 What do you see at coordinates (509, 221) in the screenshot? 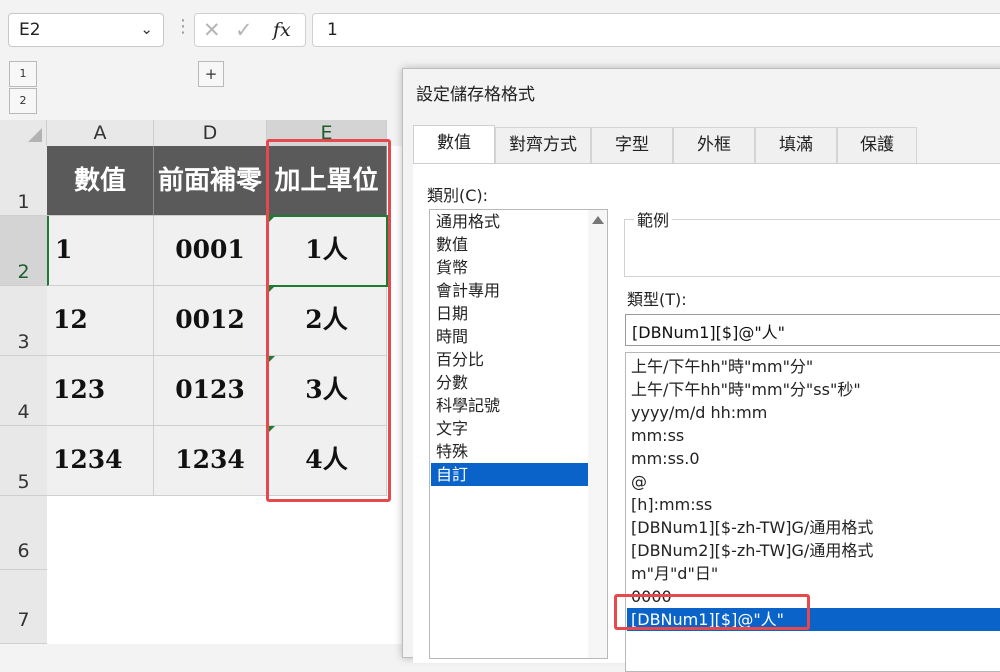
I see `list-item: 通用格式` at bounding box center [509, 221].